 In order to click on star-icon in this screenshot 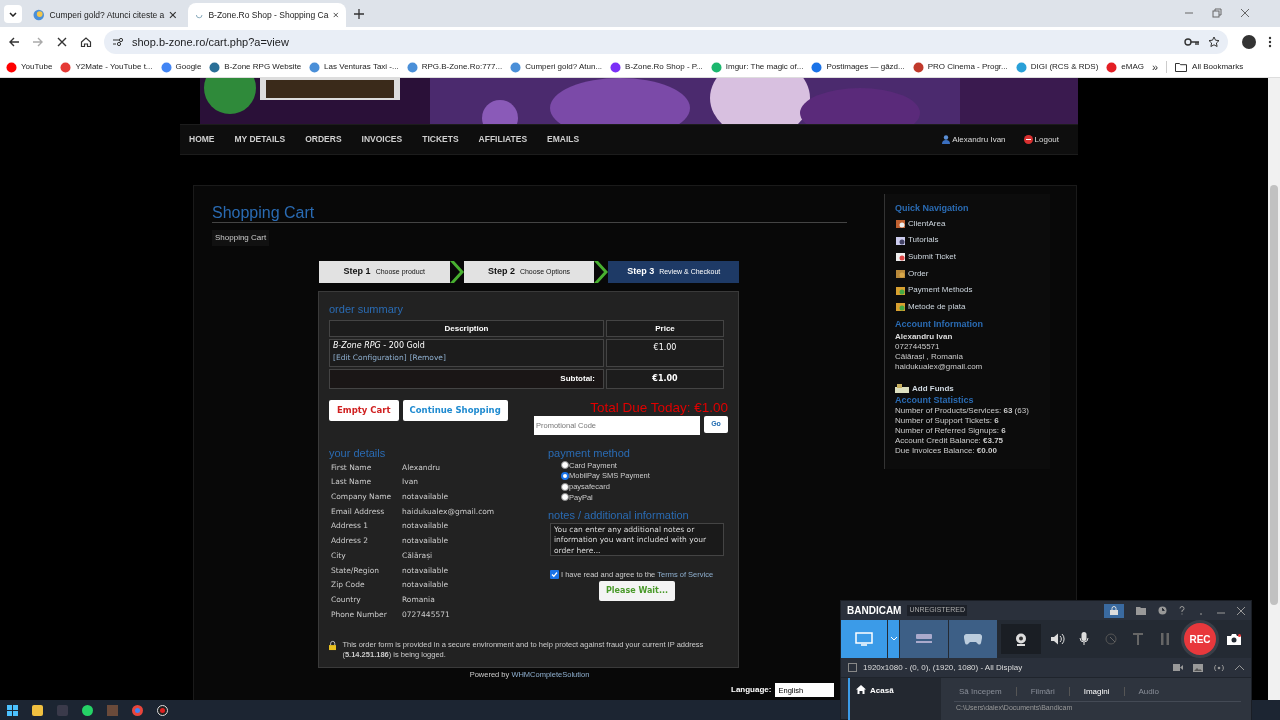, I will do `click(1214, 42)`.